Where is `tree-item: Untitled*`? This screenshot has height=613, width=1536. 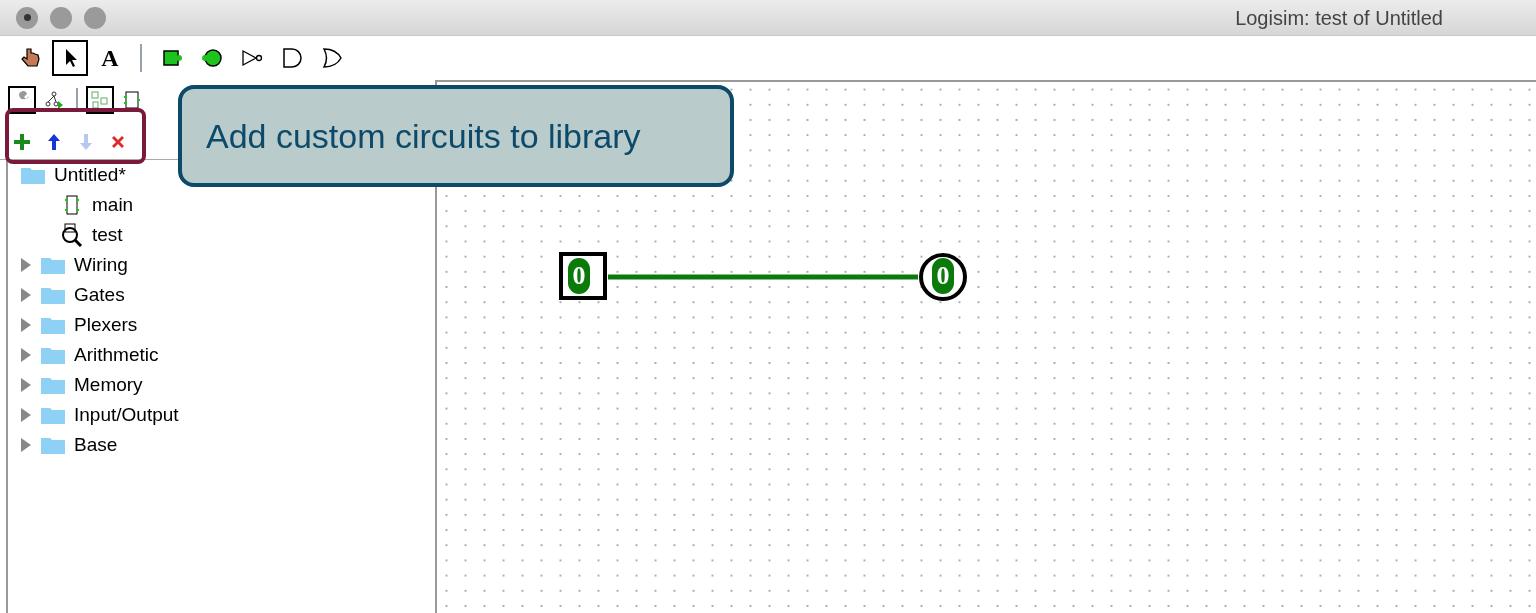 tree-item: Untitled* is located at coordinates (90, 175).